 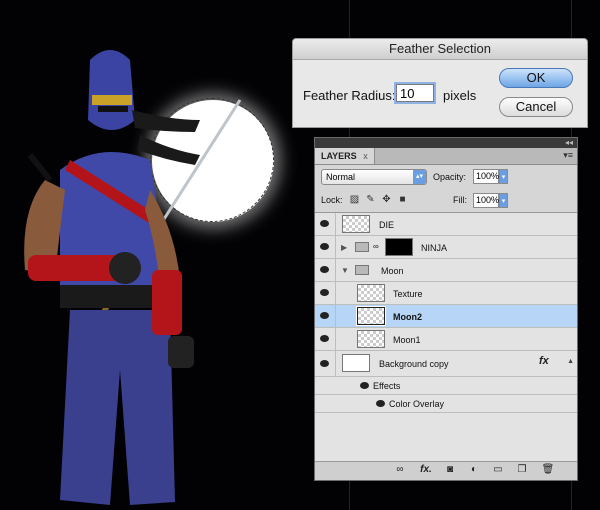 I want to click on blend-row: Normal ▴▾ Opacity: 100% ▾, so click(x=446, y=178).